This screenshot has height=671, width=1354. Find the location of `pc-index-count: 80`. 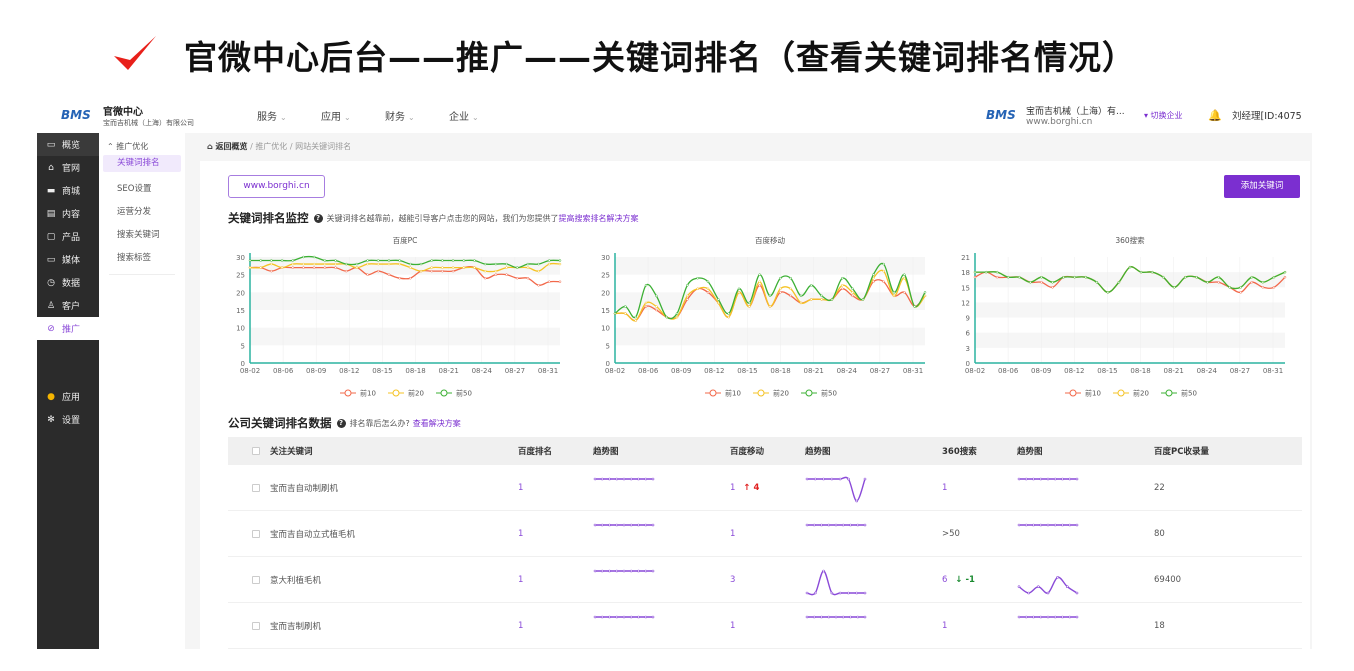

pc-index-count: 80 is located at coordinates (1159, 533).